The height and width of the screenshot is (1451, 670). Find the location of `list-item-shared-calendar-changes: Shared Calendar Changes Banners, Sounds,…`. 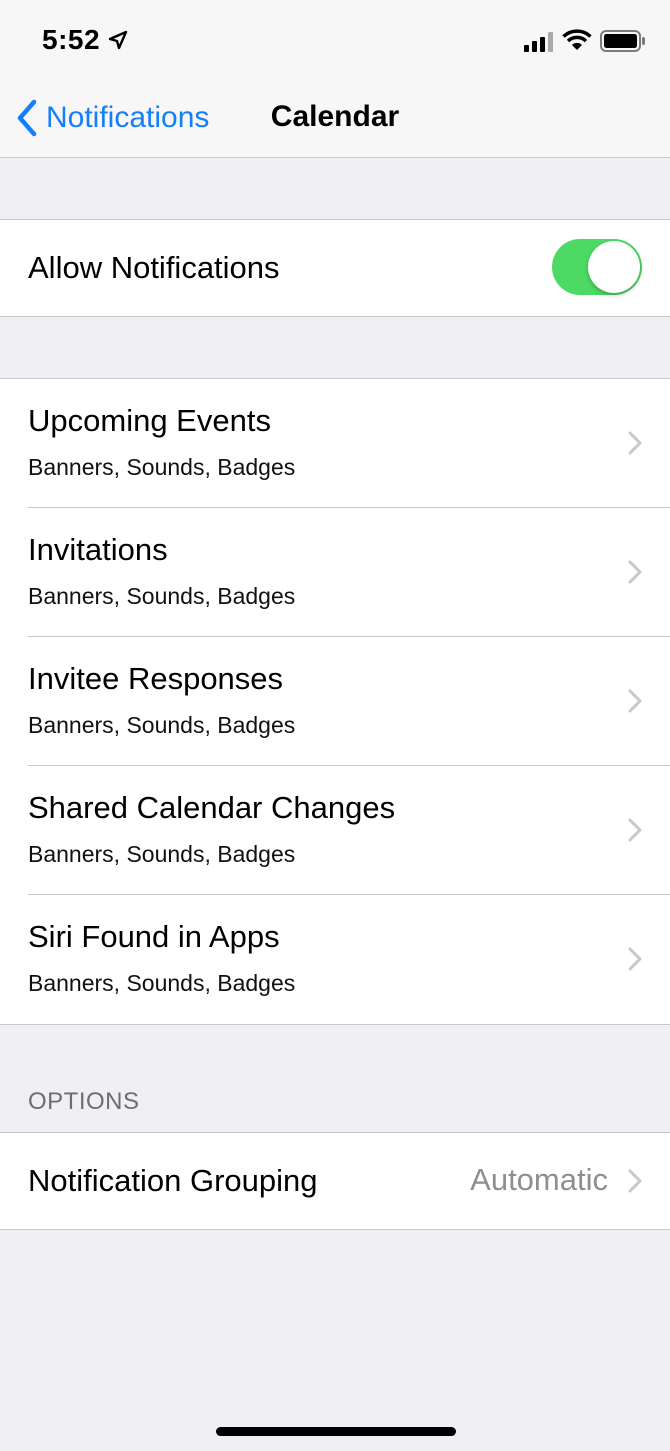

list-item-shared-calendar-changes: Shared Calendar Changes Banners, Sounds,… is located at coordinates (335, 830).